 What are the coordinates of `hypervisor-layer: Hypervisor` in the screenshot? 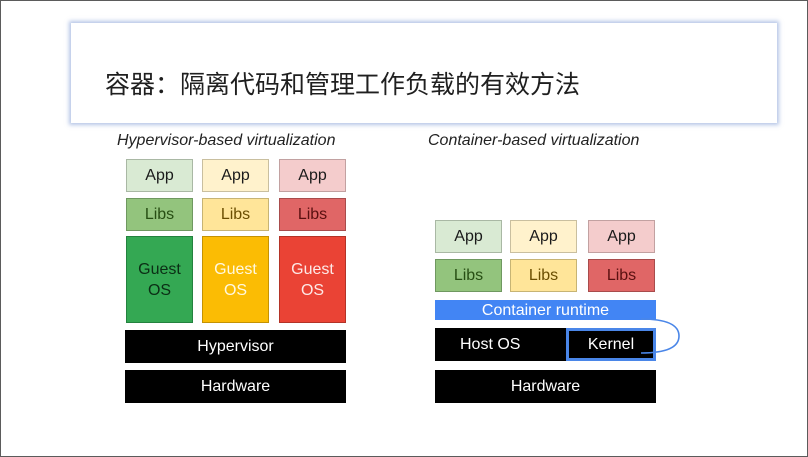 It's located at (235, 346).